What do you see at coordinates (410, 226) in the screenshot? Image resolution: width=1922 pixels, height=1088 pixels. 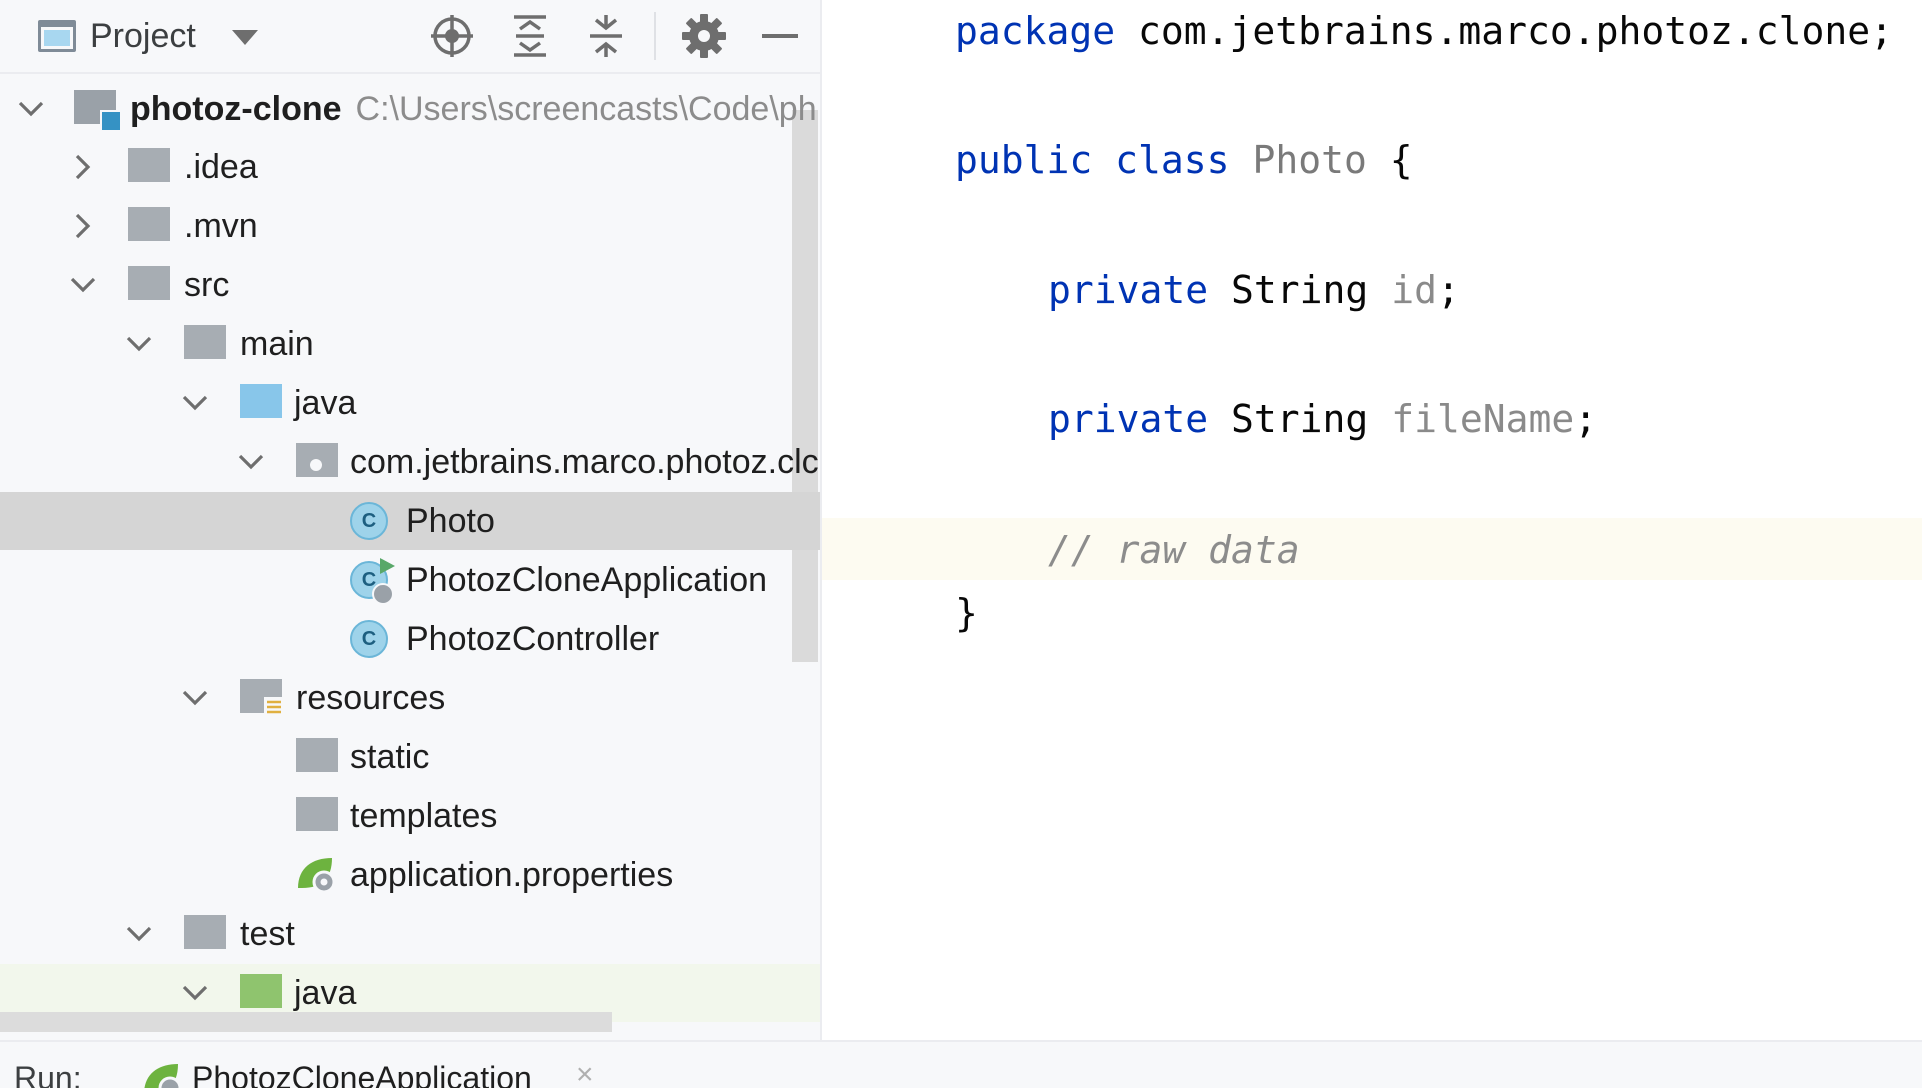 I see `tree-item-mvn: .mvn` at bounding box center [410, 226].